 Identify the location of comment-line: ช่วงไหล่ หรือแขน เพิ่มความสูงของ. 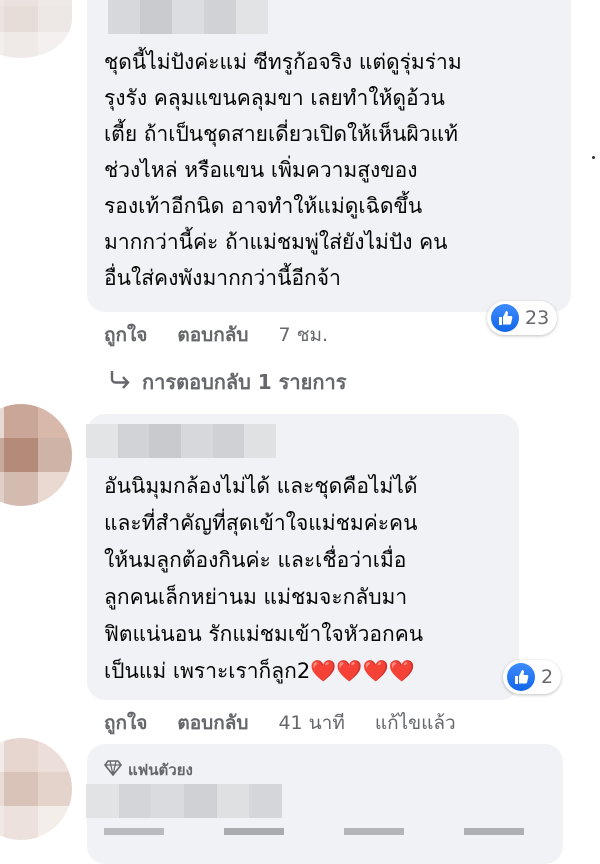
(261, 170).